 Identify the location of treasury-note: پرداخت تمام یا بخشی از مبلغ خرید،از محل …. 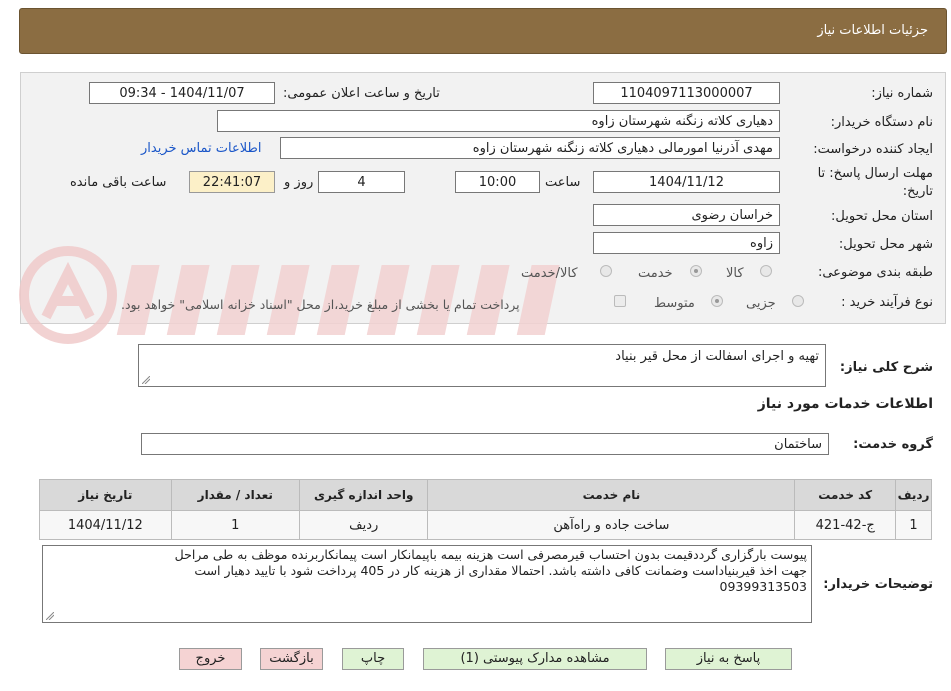
(320, 304).